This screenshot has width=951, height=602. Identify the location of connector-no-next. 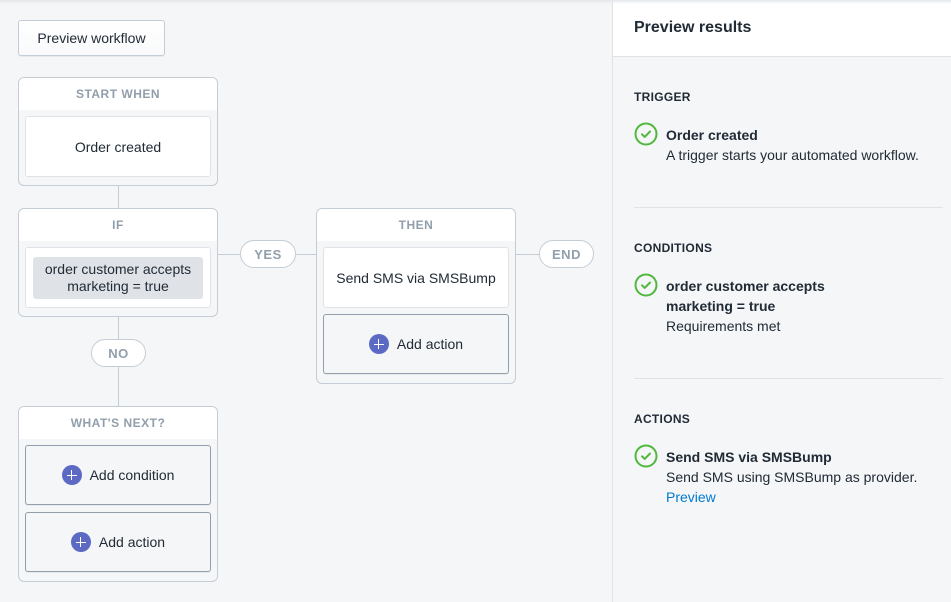
(118, 386).